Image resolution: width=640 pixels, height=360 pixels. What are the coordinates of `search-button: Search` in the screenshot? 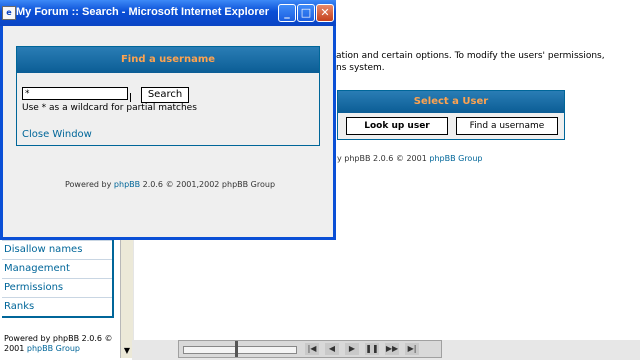 It's located at (165, 95).